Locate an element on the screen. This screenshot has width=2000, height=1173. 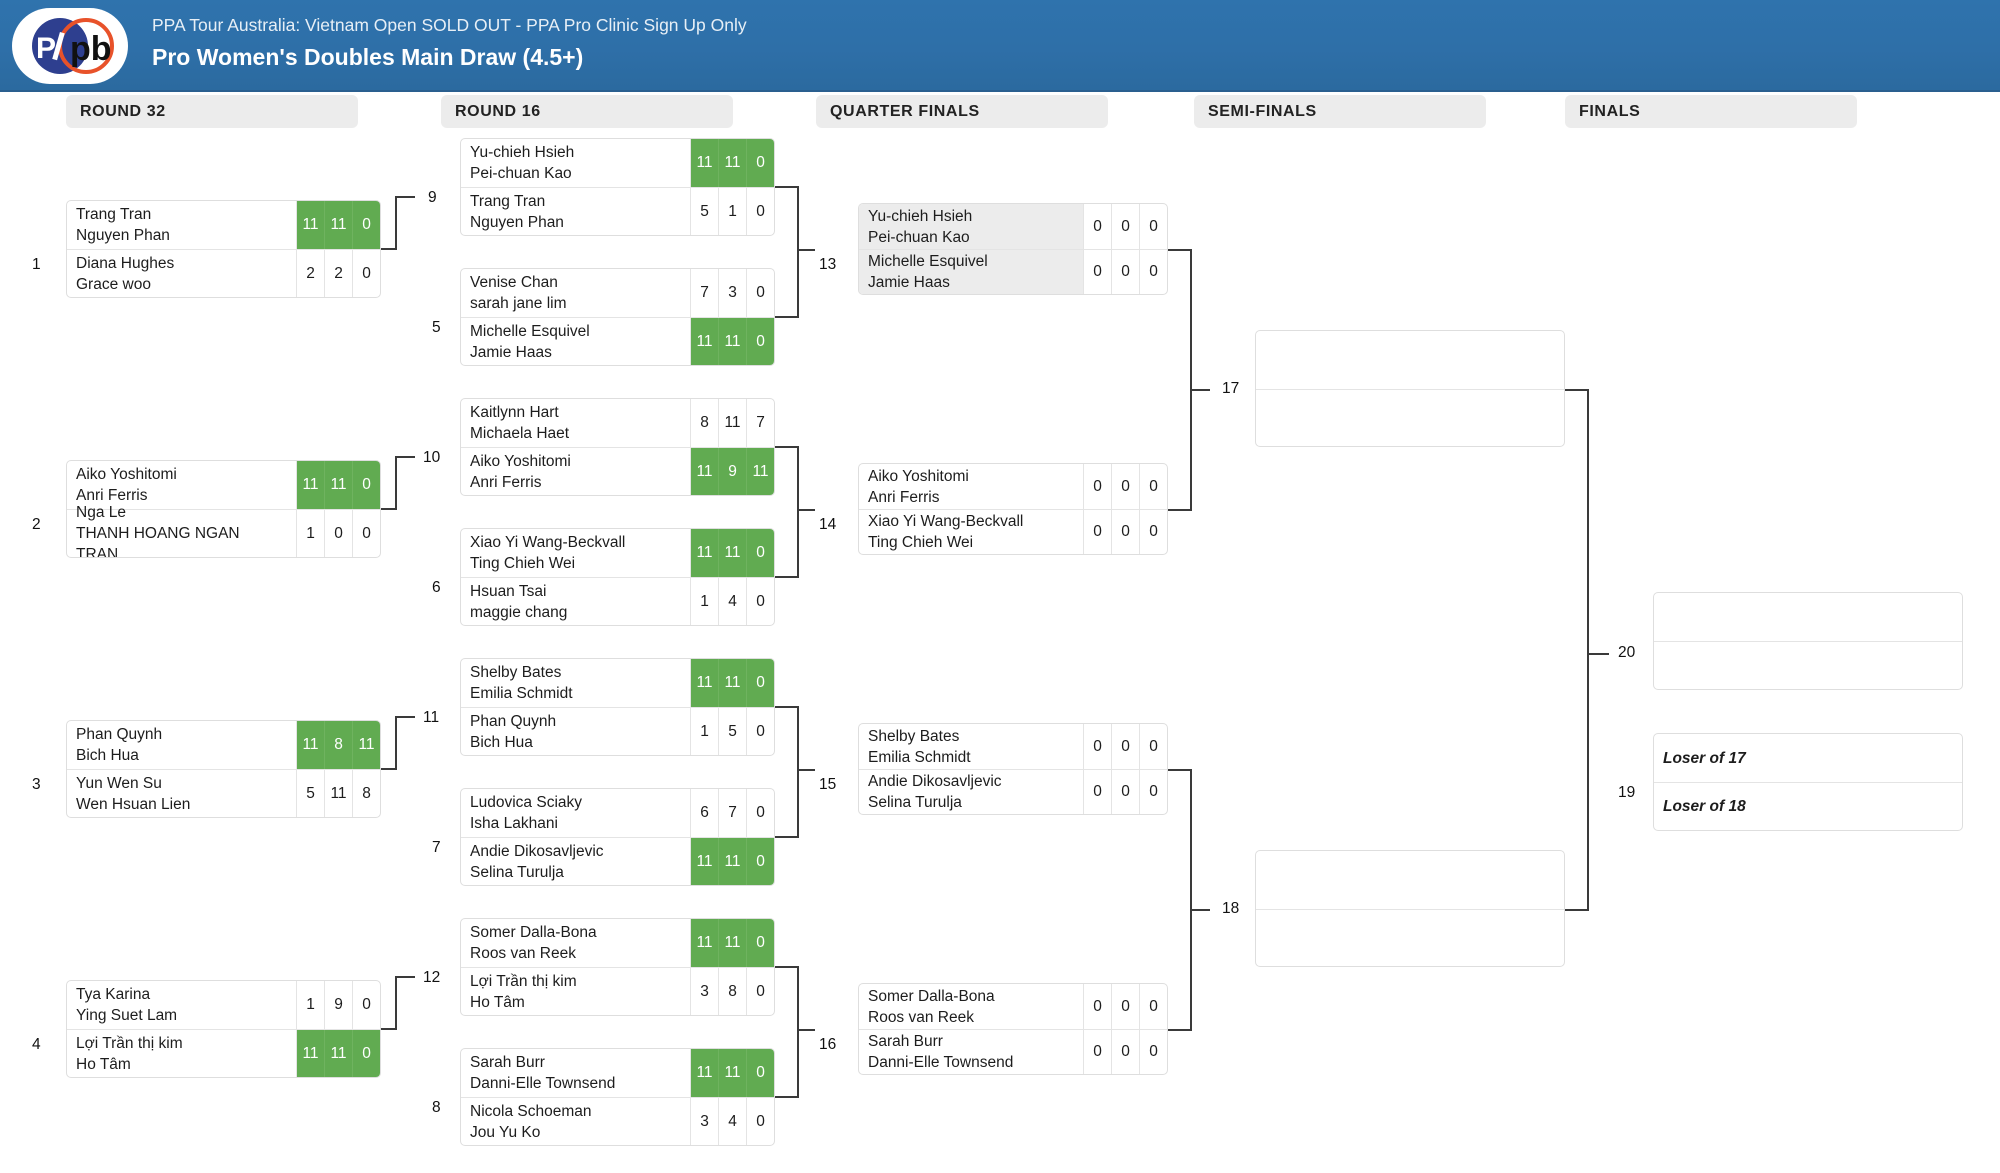
team-row-loser: Lợi Trần thị kim Ho Tâm 3 8 0 is located at coordinates (617, 991).